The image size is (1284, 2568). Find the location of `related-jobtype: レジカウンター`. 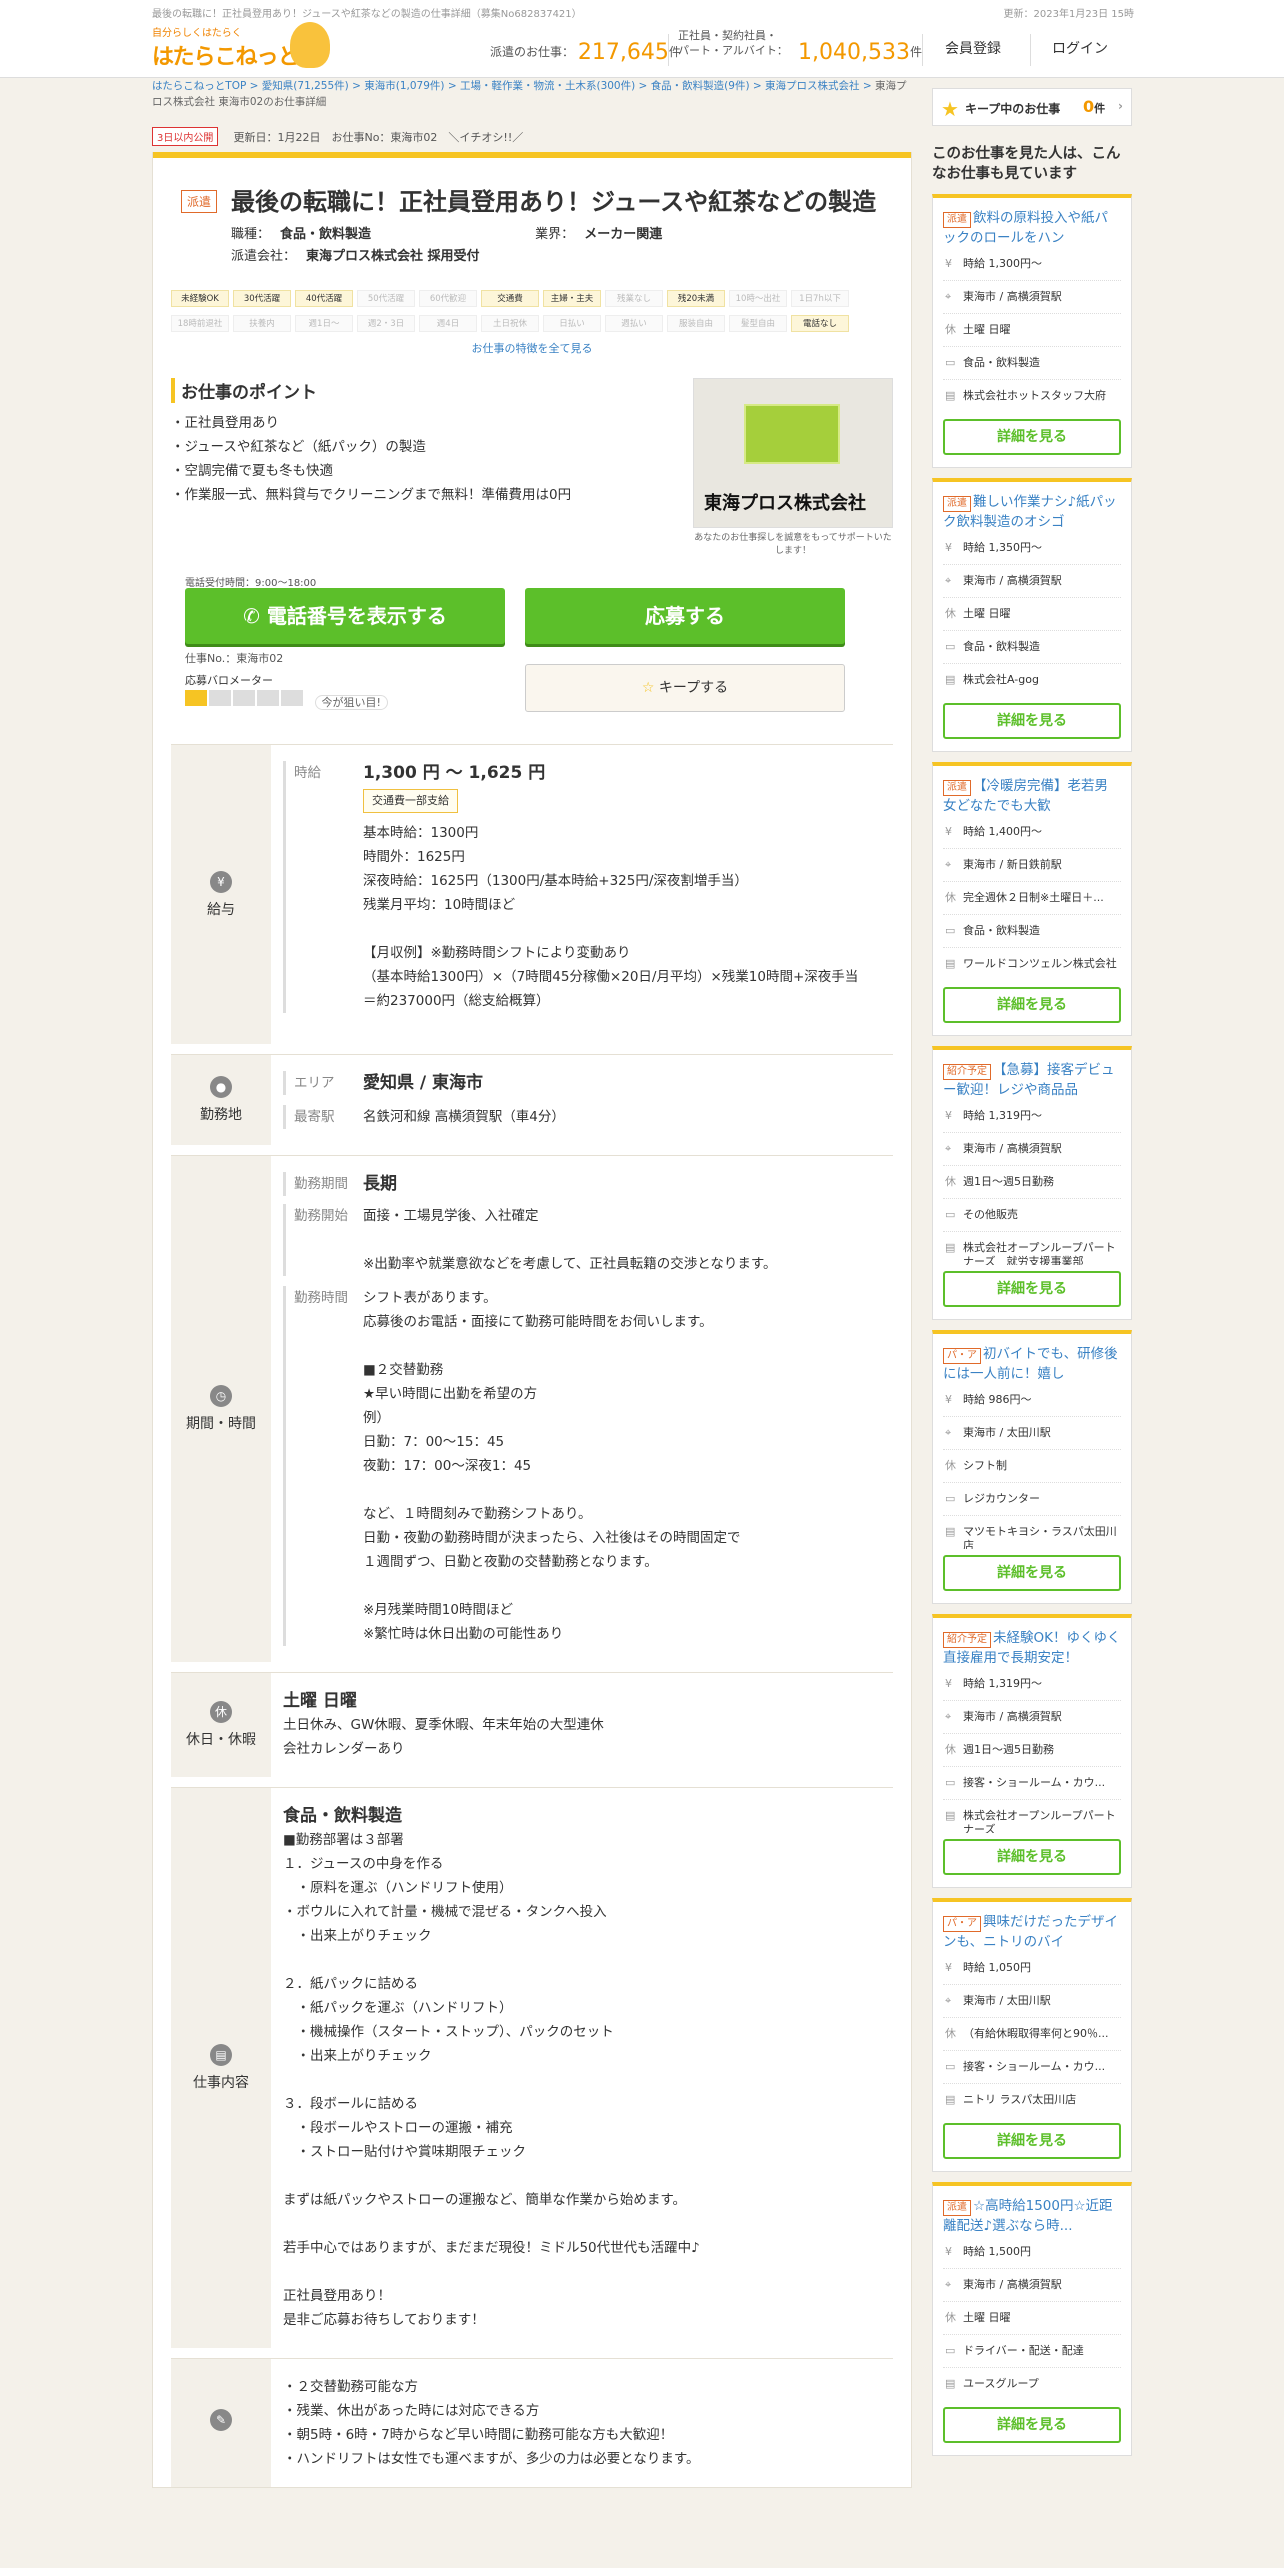

related-jobtype: レジカウンター is located at coordinates (1001, 1498).